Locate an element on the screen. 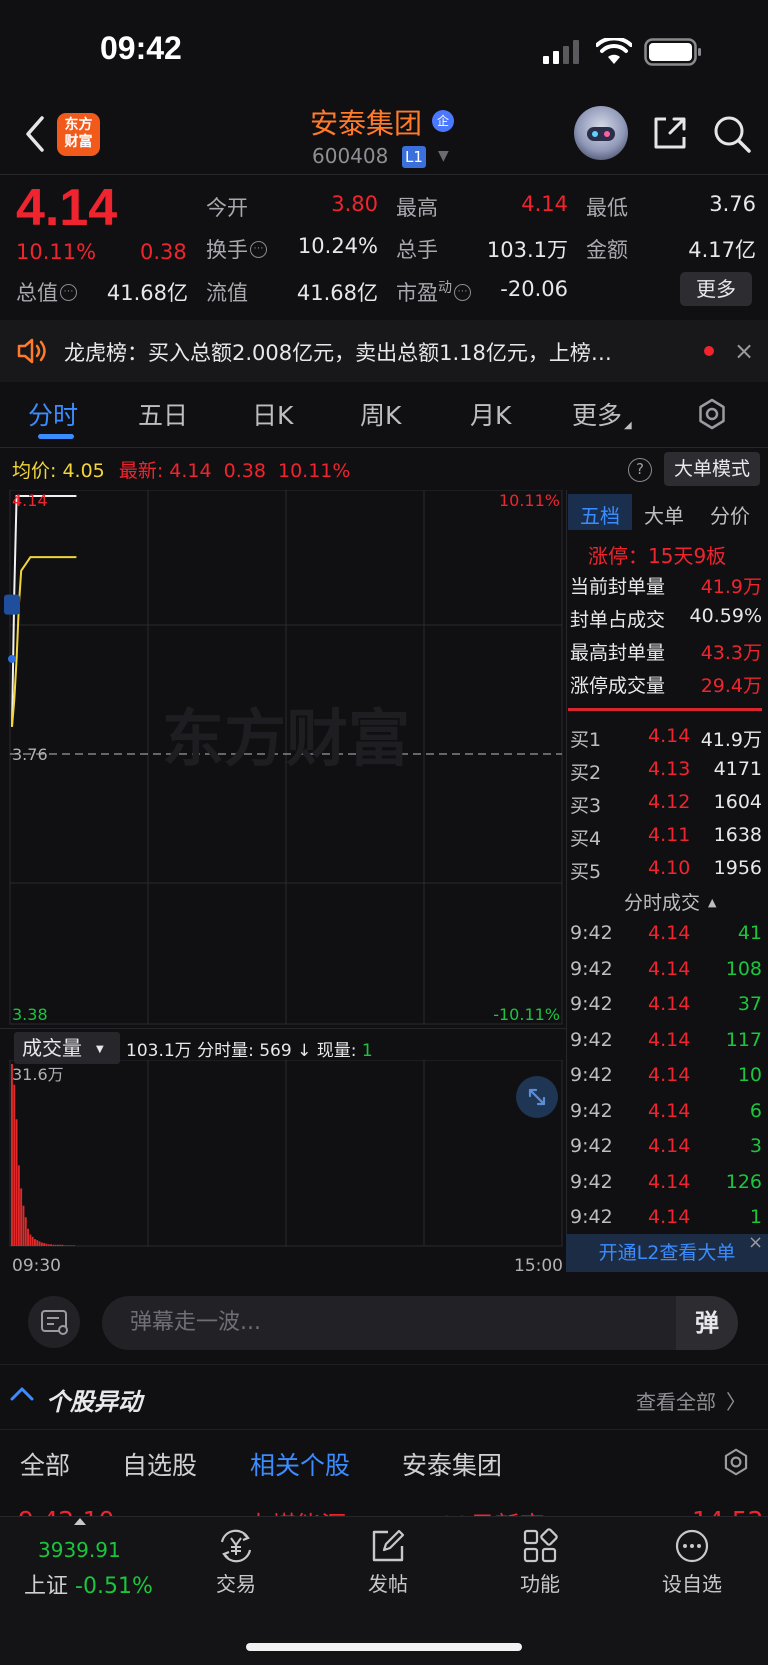 The height and width of the screenshot is (1665, 768). tick-volume: 6 is located at coordinates (755, 1110).